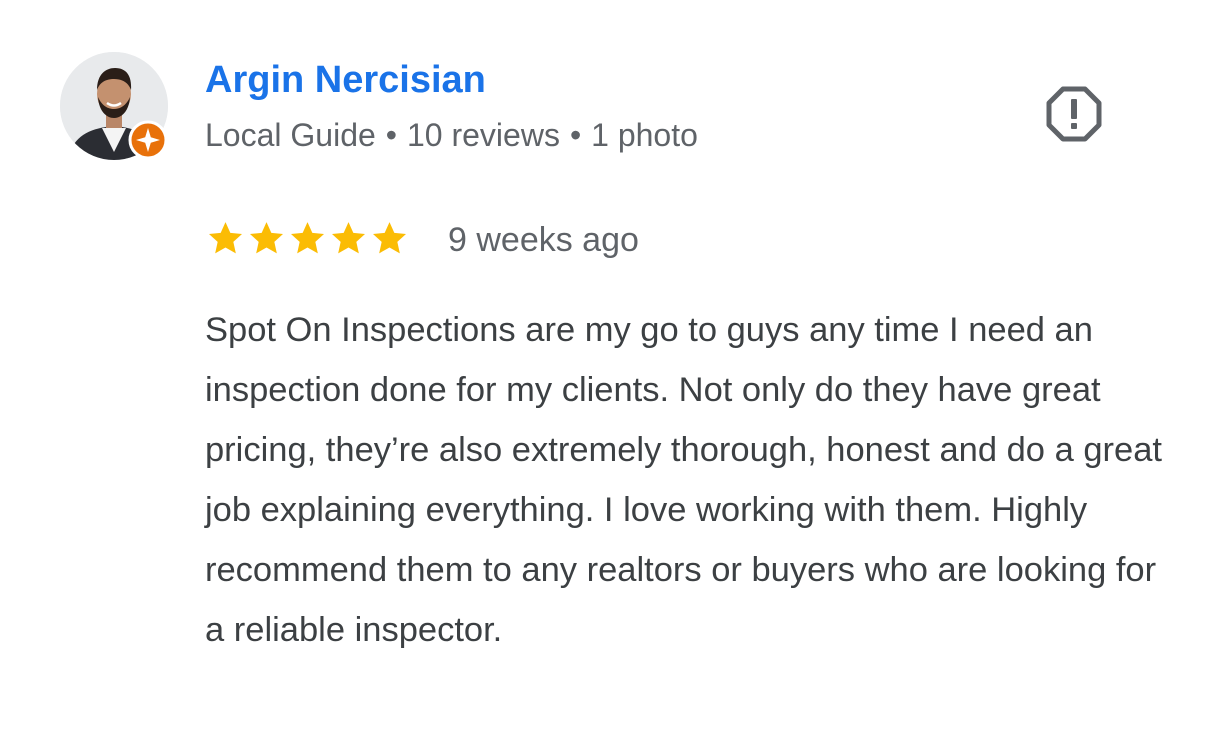  I want to click on local-guide-badge-icon, so click(148, 140).